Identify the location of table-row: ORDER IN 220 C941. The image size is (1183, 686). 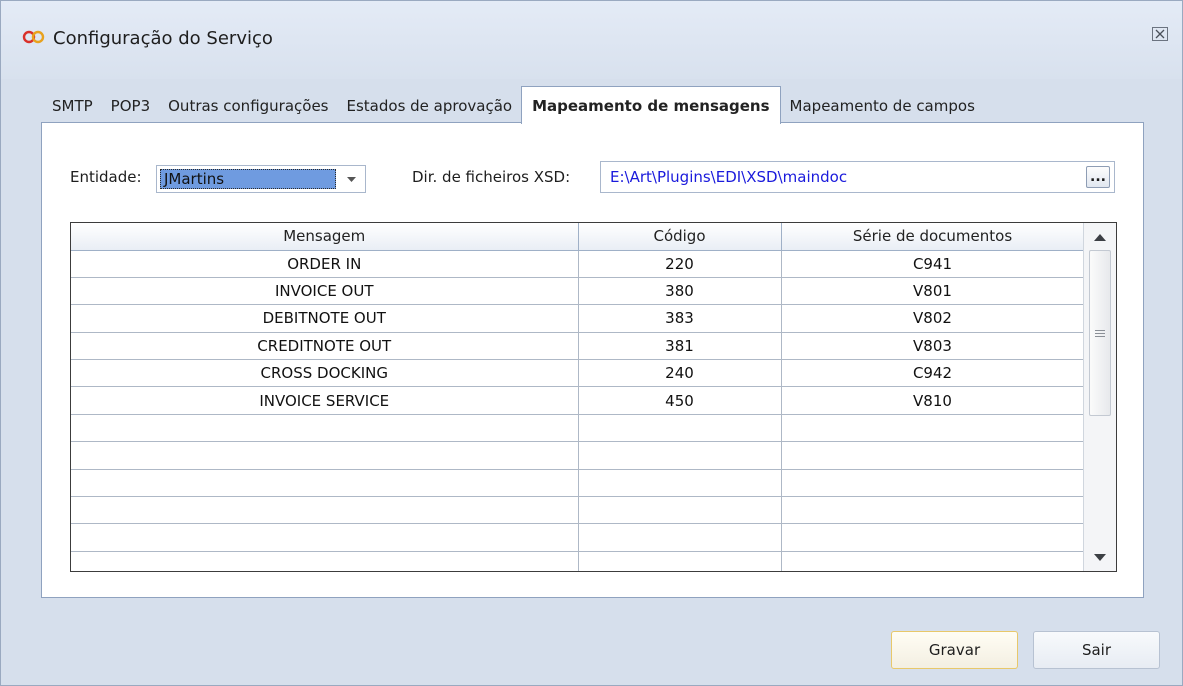
(578, 264).